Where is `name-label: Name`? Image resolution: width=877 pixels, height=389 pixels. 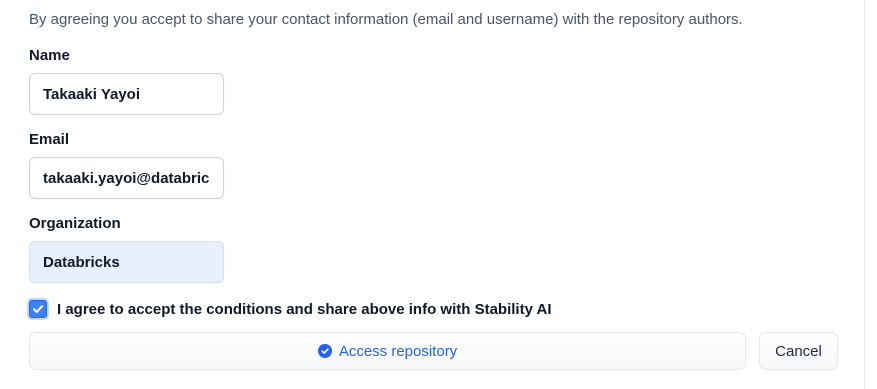 name-label: Name is located at coordinates (49, 55).